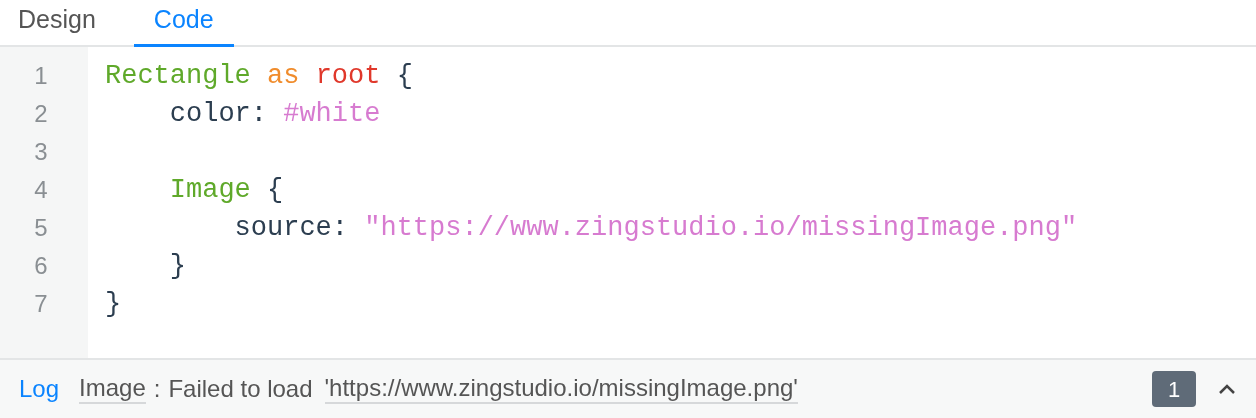  Describe the element at coordinates (332, 114) in the screenshot. I see `property-value: #white` at that location.